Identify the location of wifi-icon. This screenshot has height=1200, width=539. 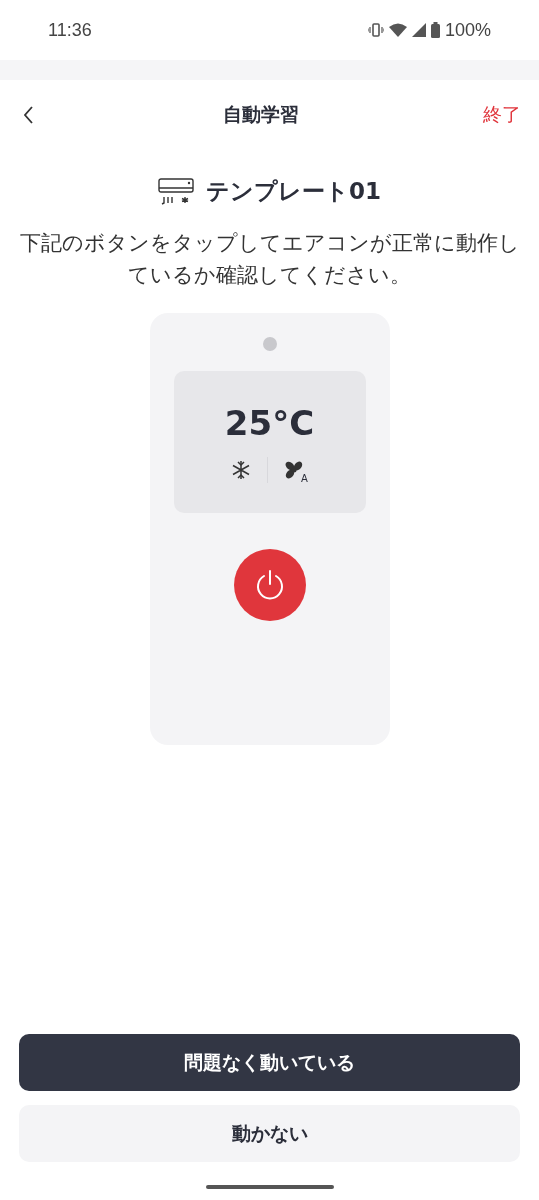
(397, 30).